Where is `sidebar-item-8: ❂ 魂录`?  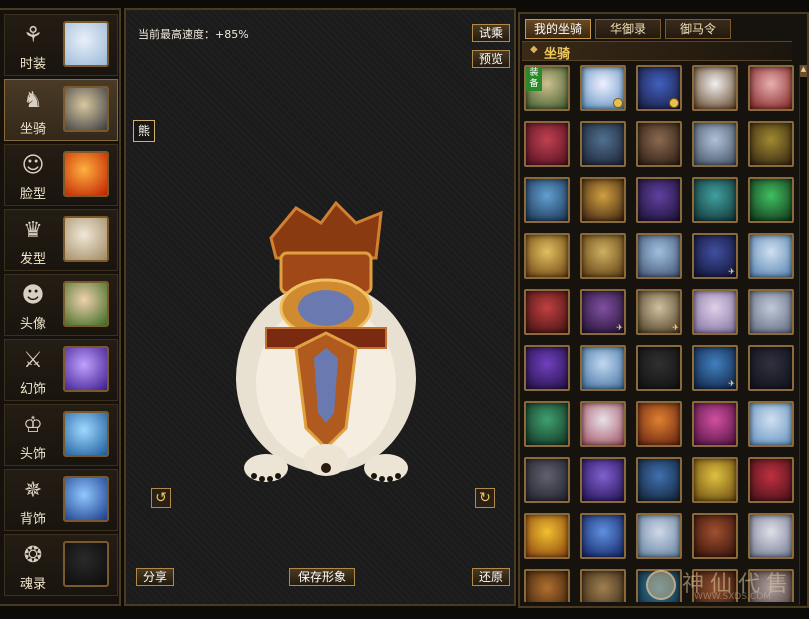 sidebar-item-8: ❂ 魂录 is located at coordinates (61, 565).